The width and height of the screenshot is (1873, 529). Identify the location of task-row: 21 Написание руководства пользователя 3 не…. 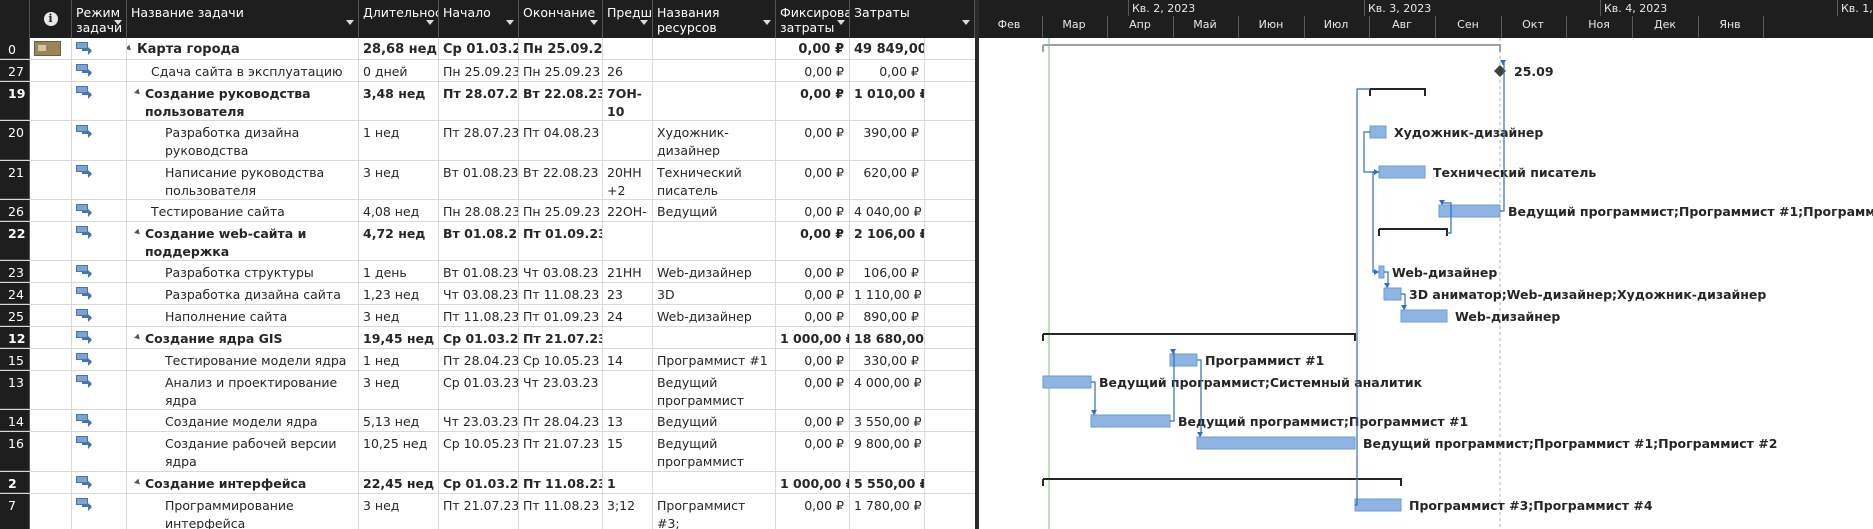
(487, 180).